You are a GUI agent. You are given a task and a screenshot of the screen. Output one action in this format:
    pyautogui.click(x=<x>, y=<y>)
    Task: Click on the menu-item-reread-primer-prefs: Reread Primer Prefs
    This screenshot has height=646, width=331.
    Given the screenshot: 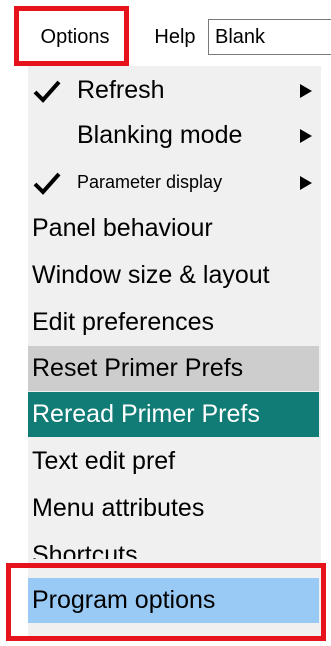 What is the action you would take?
    pyautogui.click(x=173, y=414)
    